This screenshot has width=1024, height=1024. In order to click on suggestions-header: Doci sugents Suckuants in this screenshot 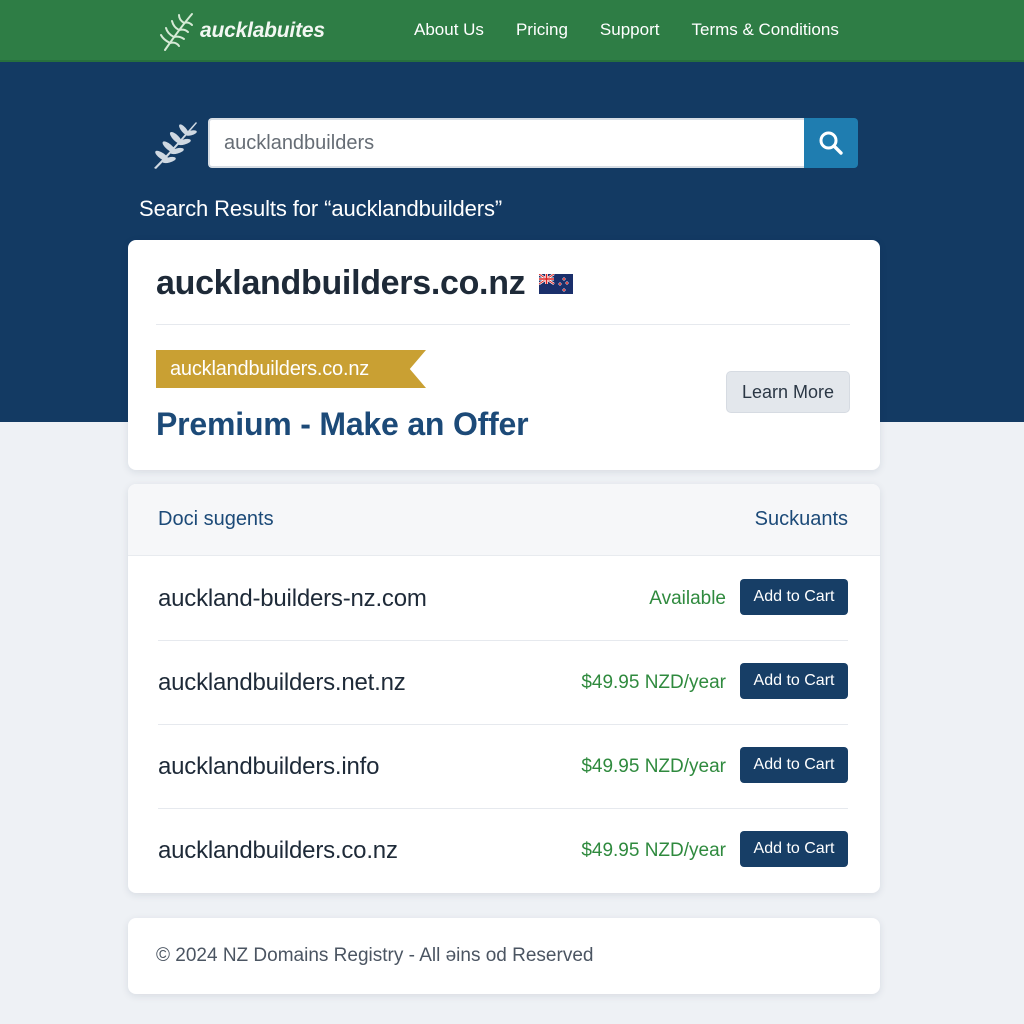, I will do `click(504, 520)`.